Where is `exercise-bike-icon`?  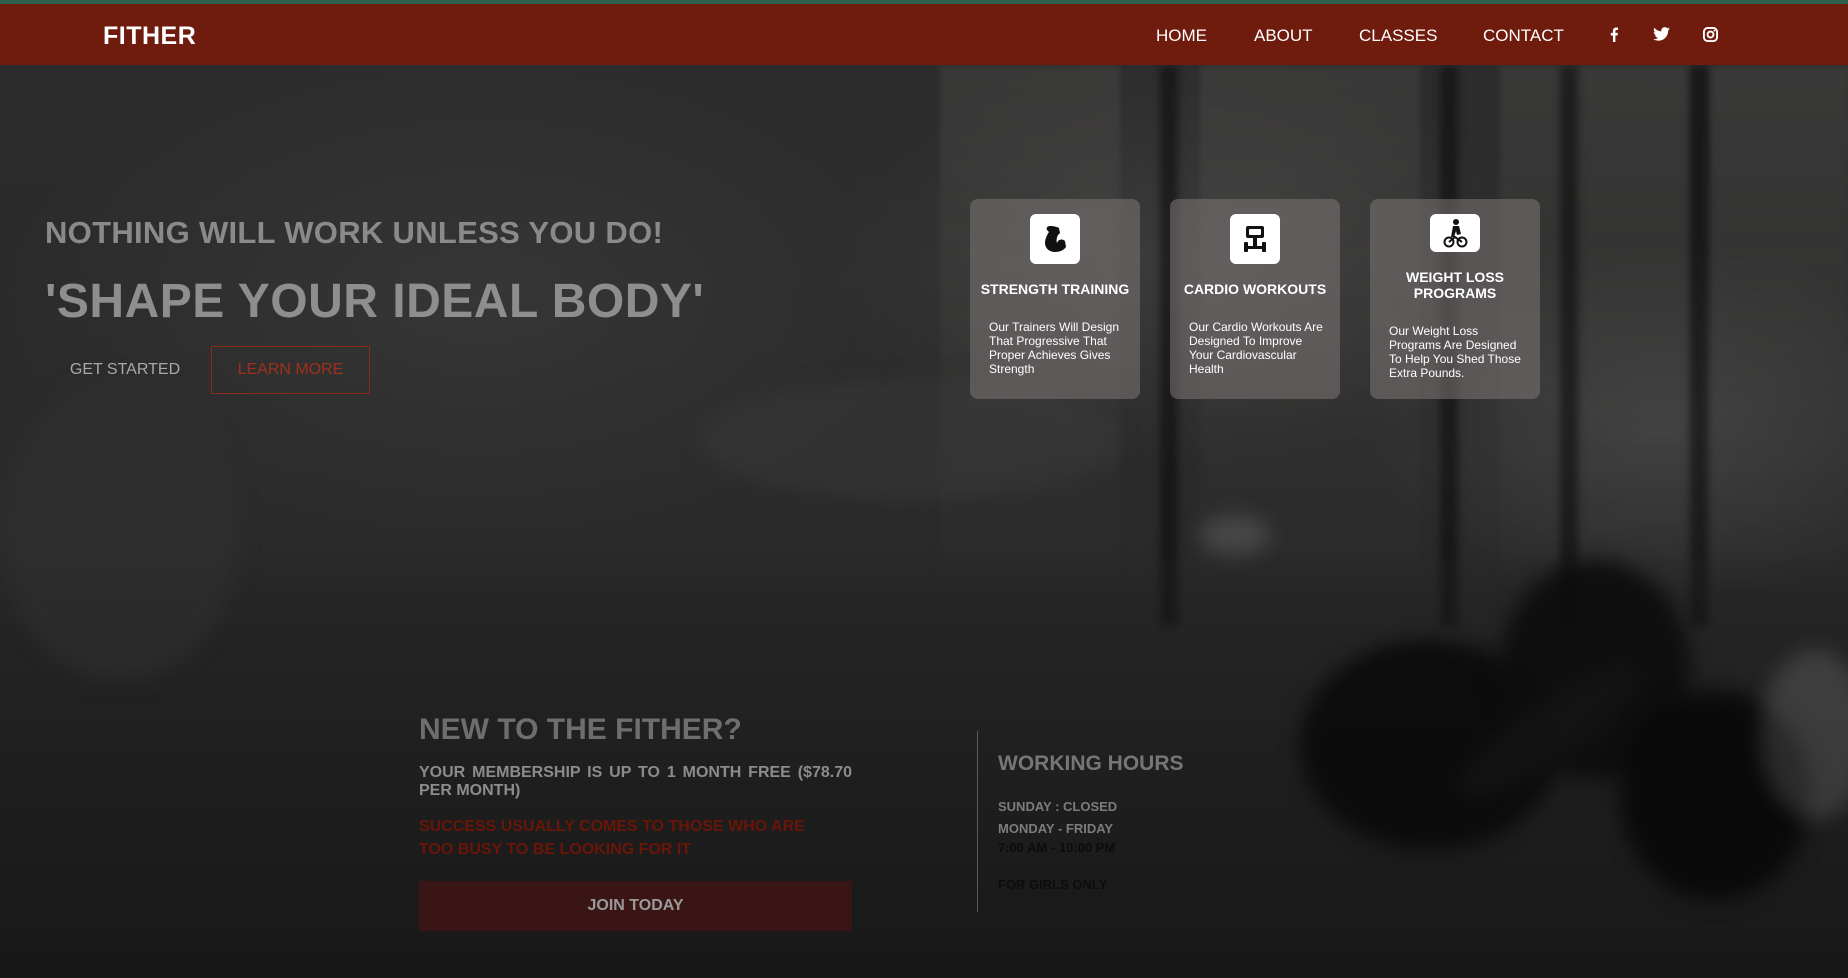 exercise-bike-icon is located at coordinates (1455, 233).